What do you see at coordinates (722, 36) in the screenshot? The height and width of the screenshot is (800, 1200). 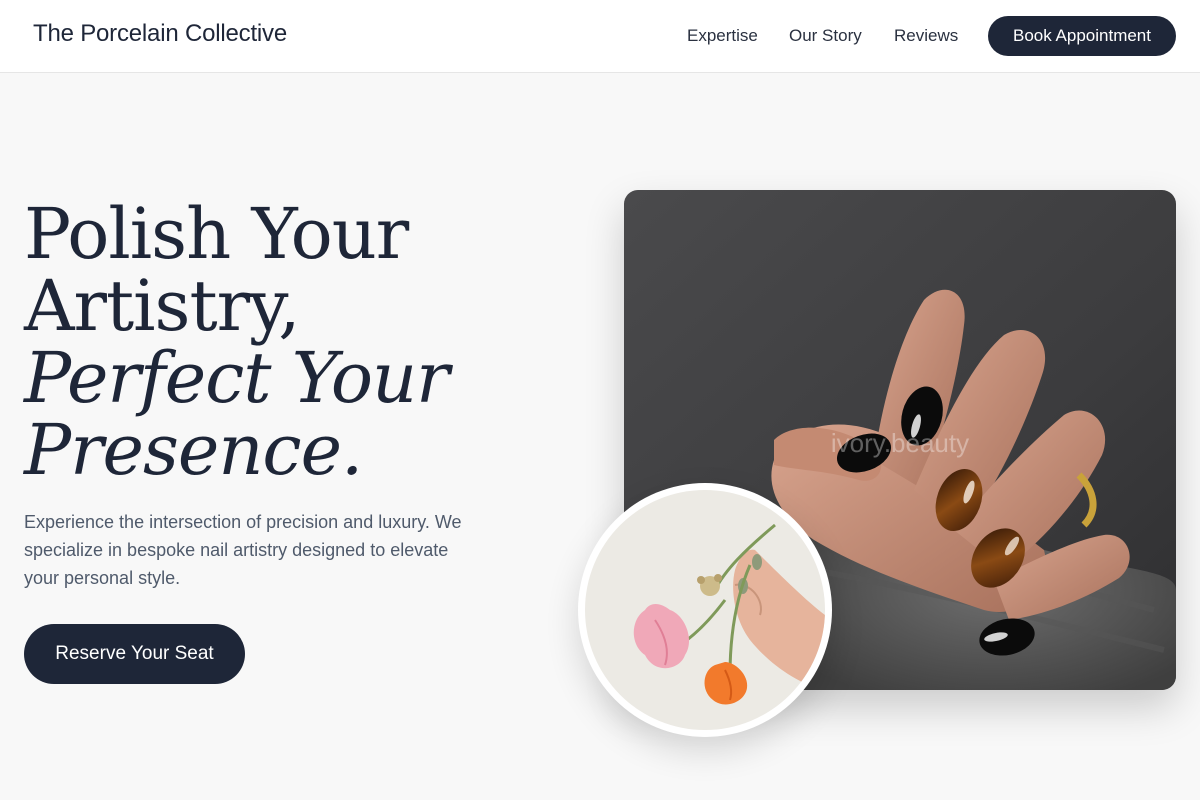 I see `nav-link-expertise: Expertise` at bounding box center [722, 36].